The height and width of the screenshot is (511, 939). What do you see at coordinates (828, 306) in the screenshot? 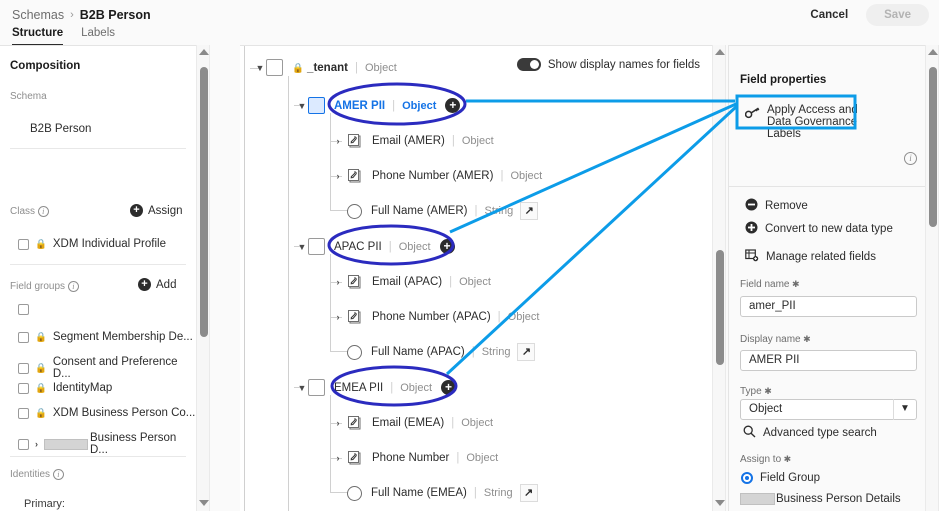
I see `field-name-input: amer_PII` at bounding box center [828, 306].